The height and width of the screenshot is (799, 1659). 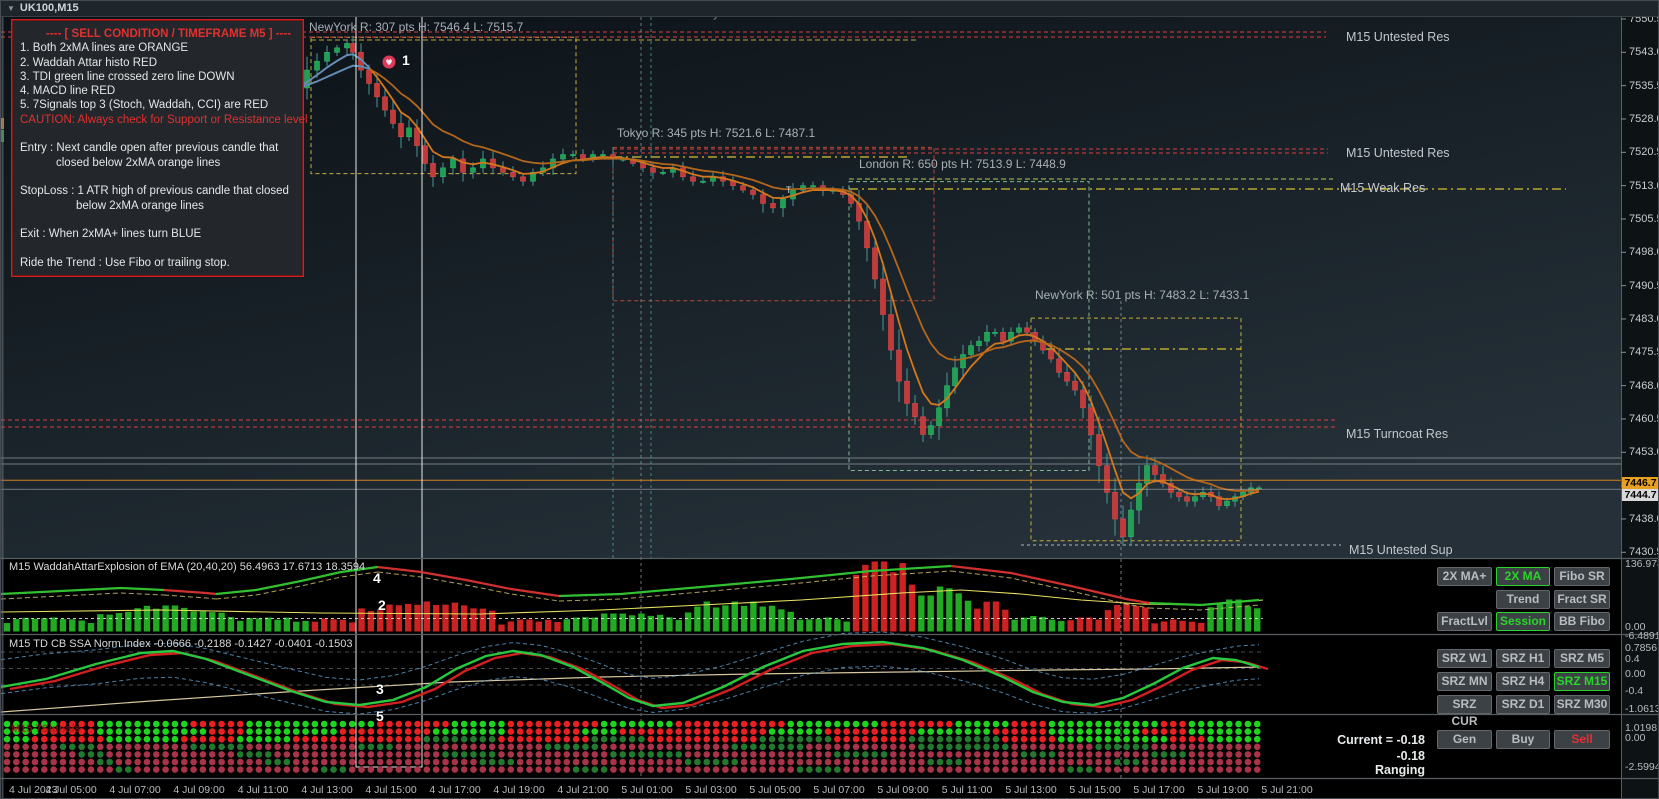 What do you see at coordinates (406, 60) in the screenshot?
I see `rule-number-annotation: 1` at bounding box center [406, 60].